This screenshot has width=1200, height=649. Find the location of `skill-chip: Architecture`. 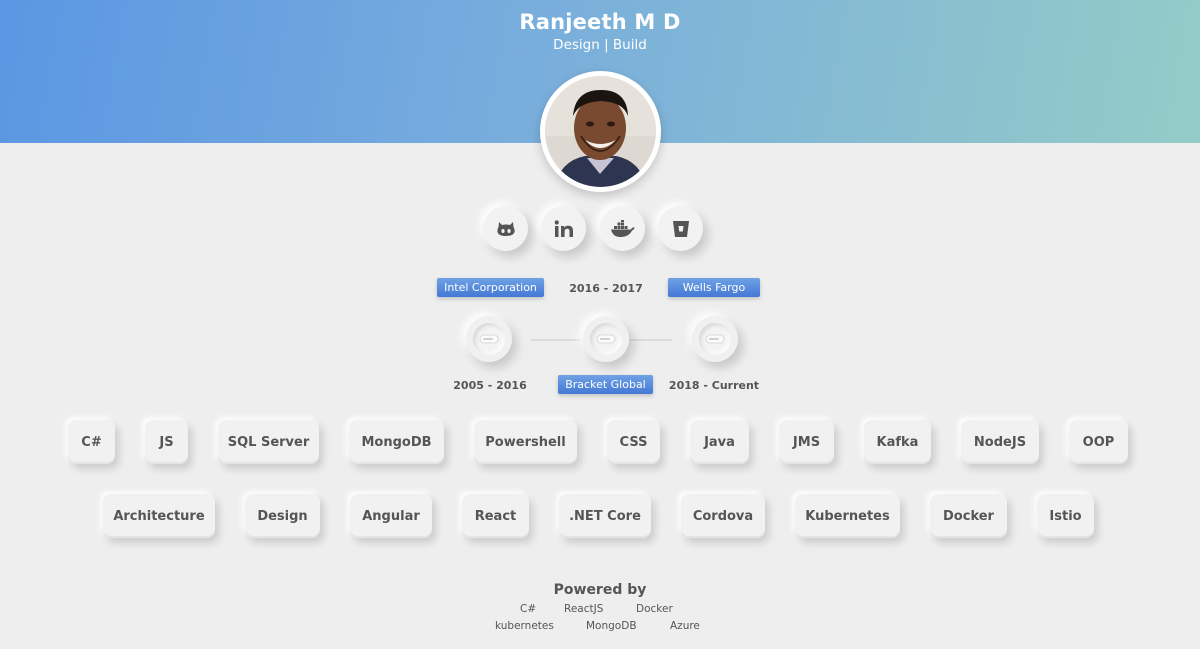

skill-chip: Architecture is located at coordinates (159, 516).